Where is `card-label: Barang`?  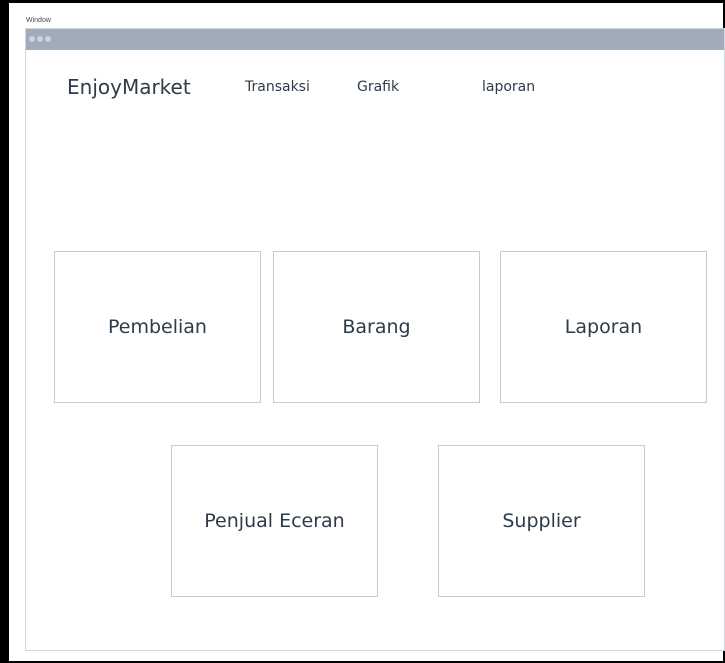 card-label: Barang is located at coordinates (376, 327).